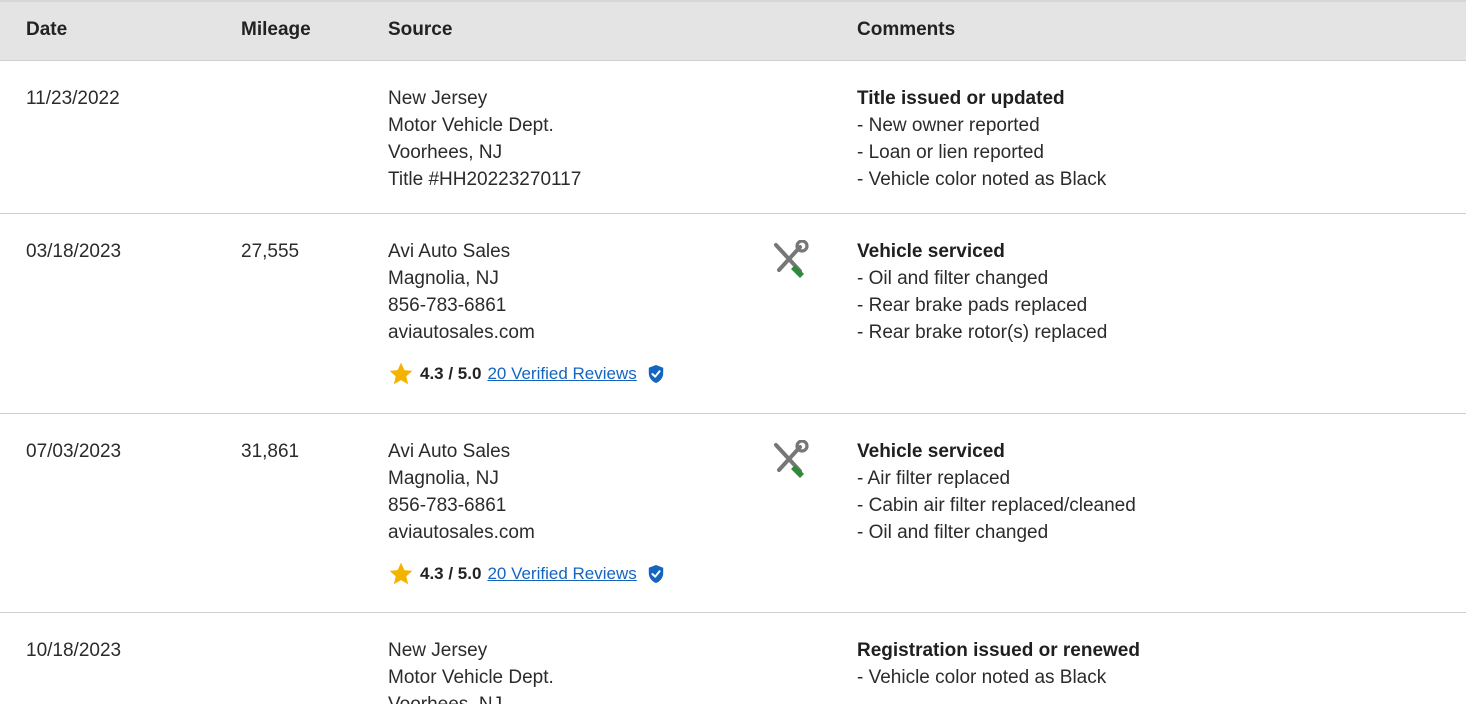 The width and height of the screenshot is (1466, 704). Describe the element at coordinates (996, 505) in the screenshot. I see `comment-item: - Cabin air filter replaced/cleaned` at that location.